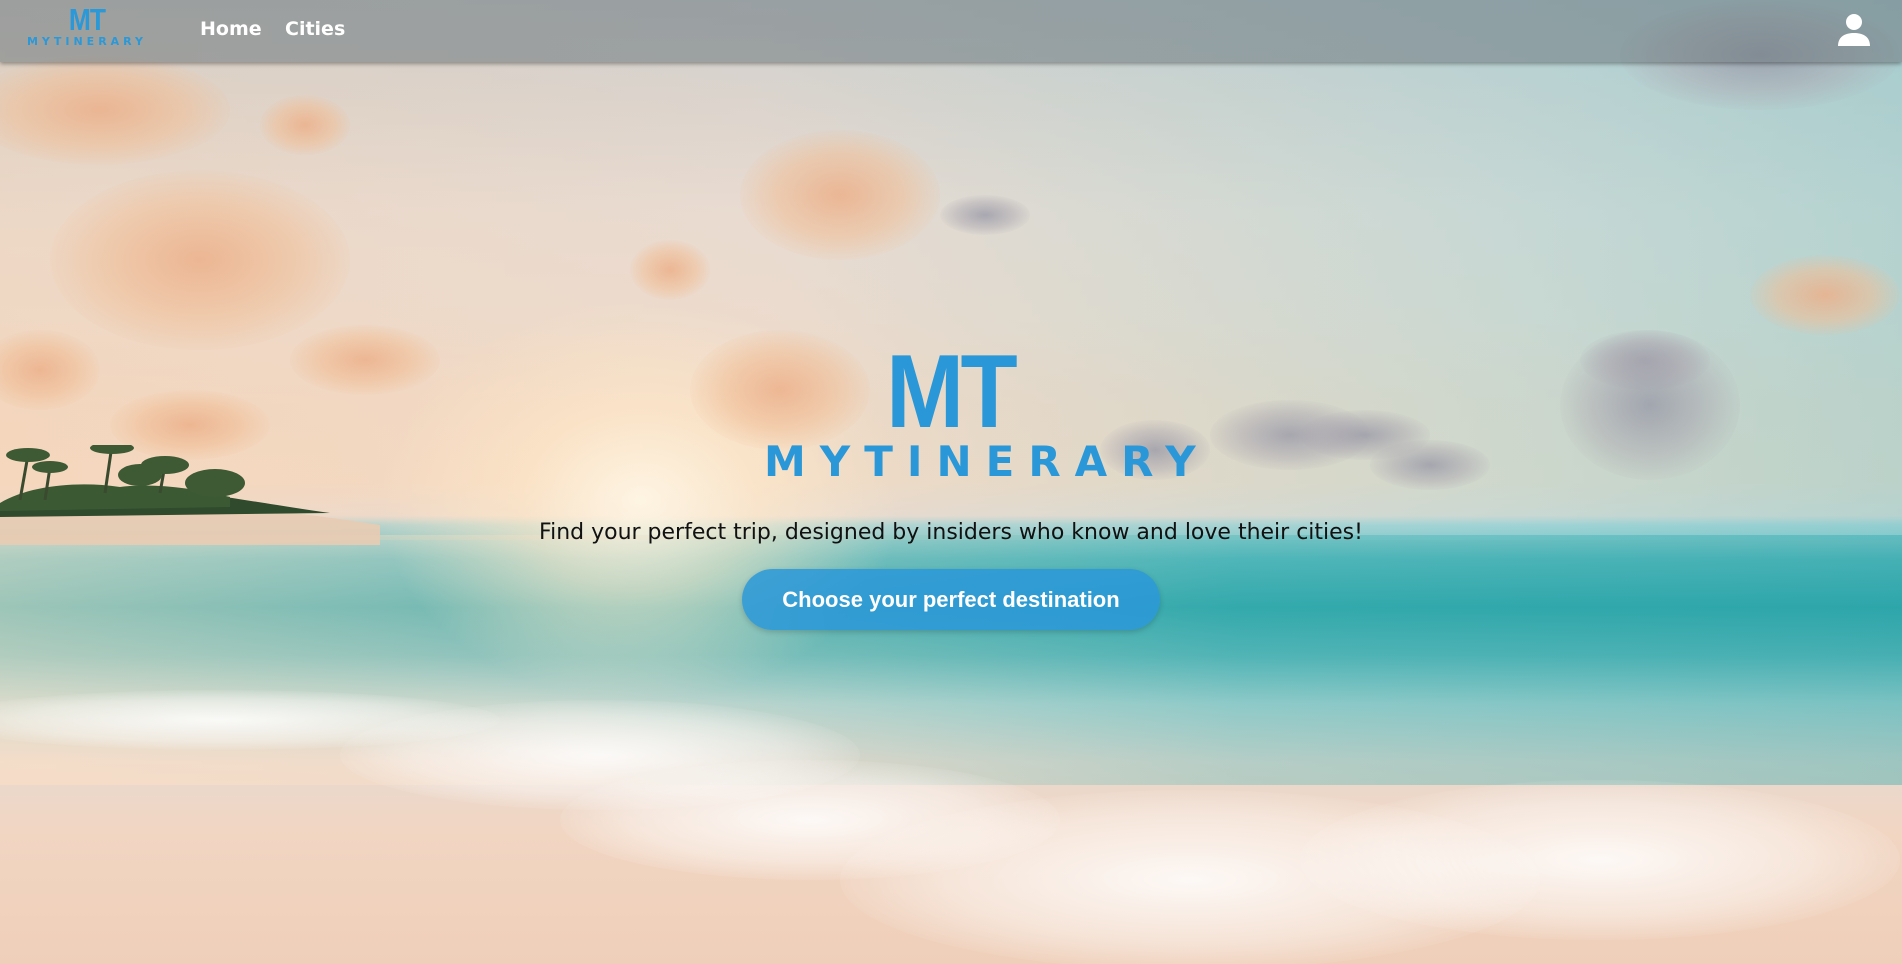  I want to click on nav-link-home: Home, so click(231, 29).